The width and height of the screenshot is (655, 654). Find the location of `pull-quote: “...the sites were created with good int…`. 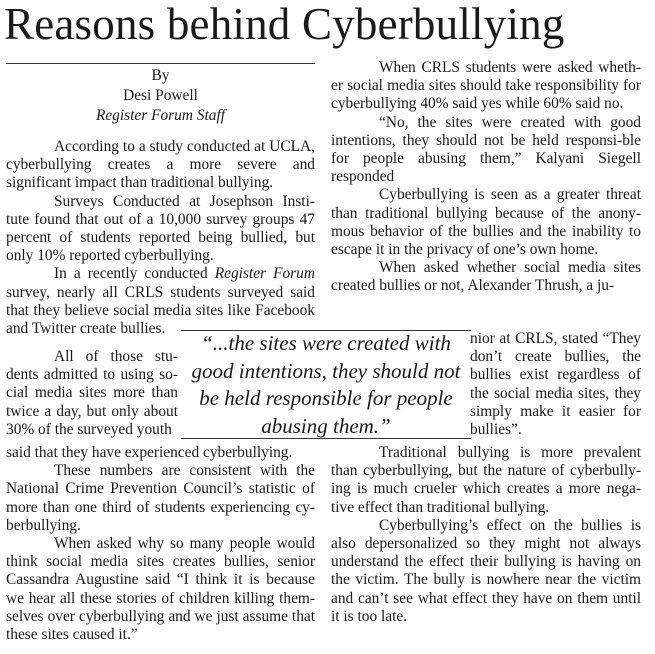

pull-quote: “...the sites were created with good int… is located at coordinates (326, 384).